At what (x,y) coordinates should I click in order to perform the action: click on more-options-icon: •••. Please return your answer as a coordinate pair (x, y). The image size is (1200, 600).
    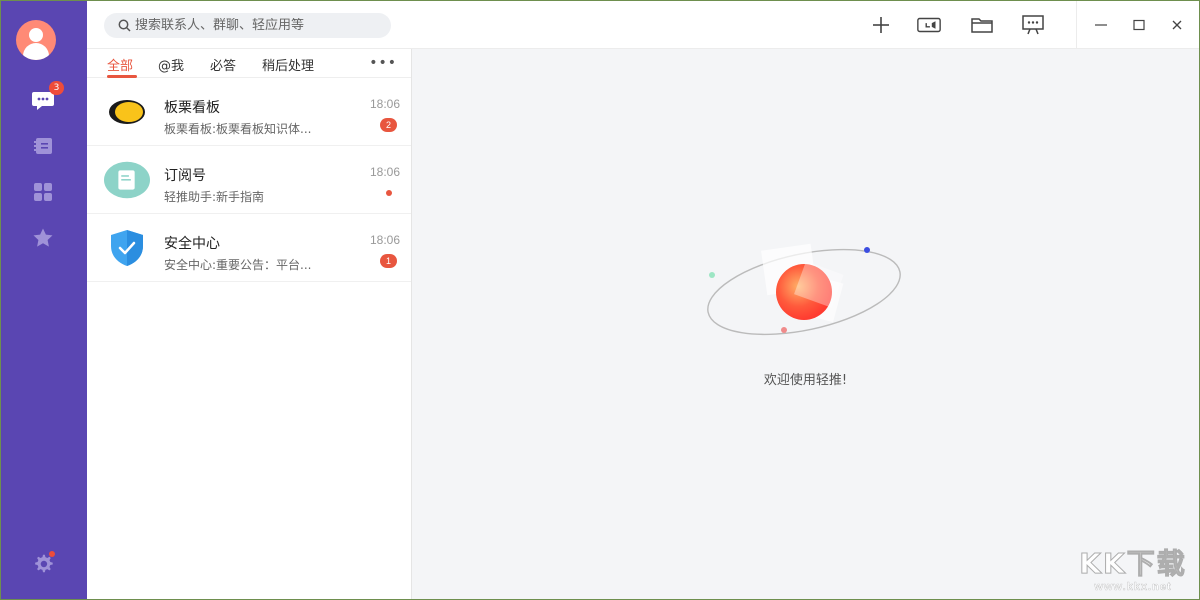
    Looking at the image, I should click on (383, 63).